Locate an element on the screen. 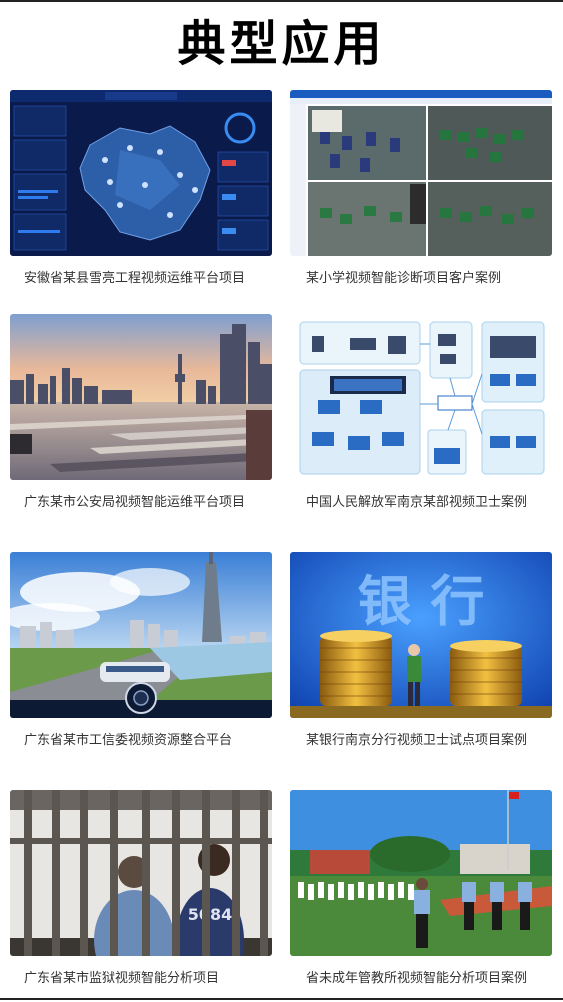 This screenshot has width=563, height=1002. case-caption: 省未成年管教所视频智能分析项目案例 is located at coordinates (421, 979).